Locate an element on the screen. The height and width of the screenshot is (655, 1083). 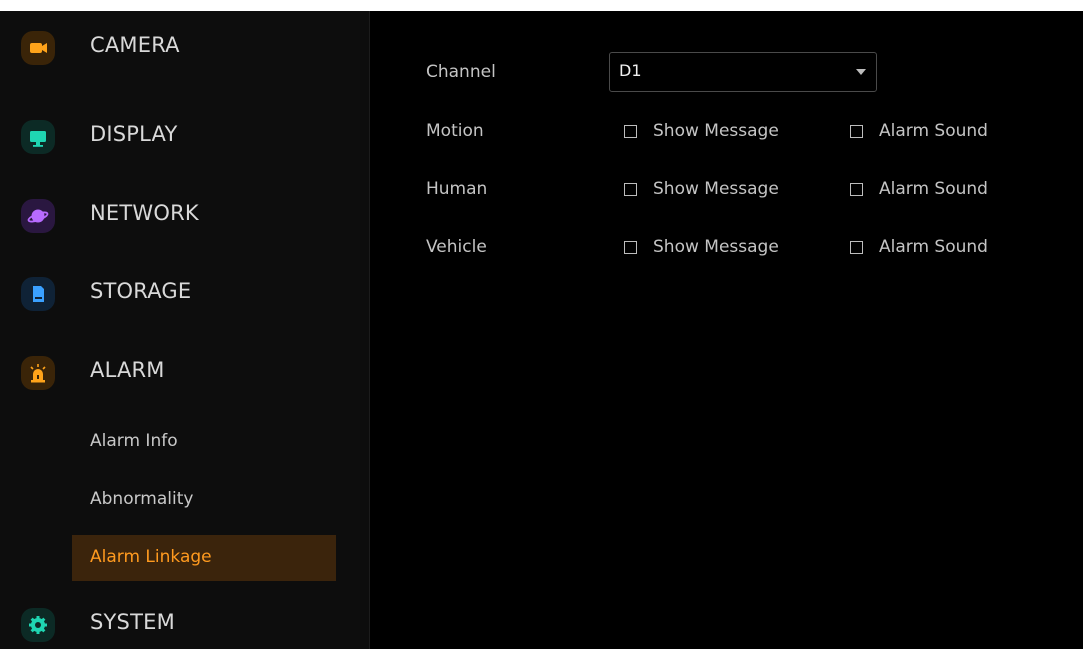
human-label: Human is located at coordinates (457, 189).